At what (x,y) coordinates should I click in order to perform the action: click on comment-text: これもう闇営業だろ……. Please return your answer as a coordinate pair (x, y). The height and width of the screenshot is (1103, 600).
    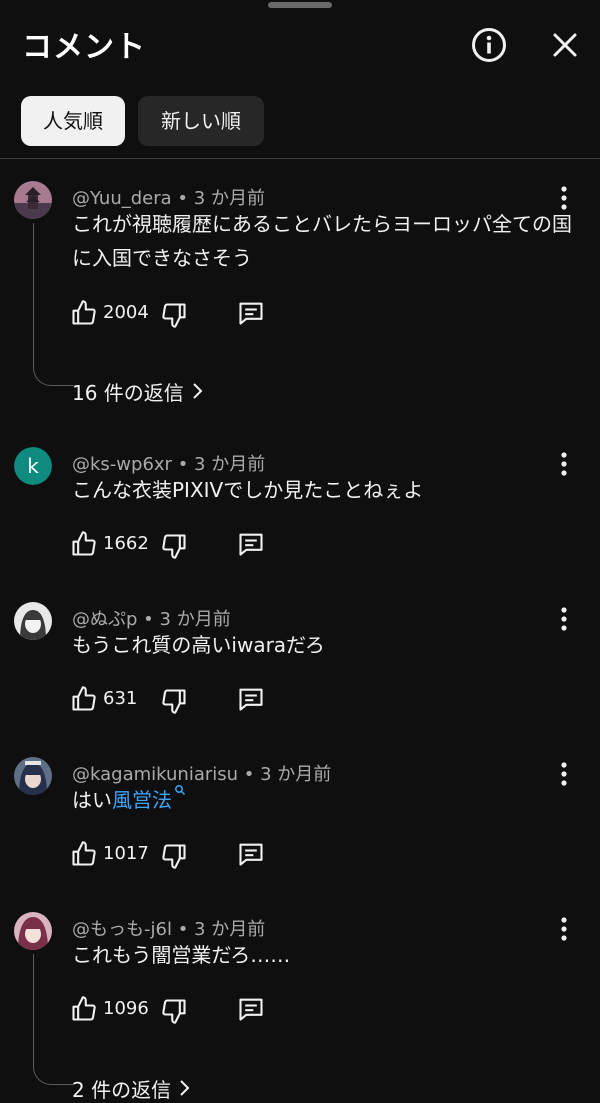
    Looking at the image, I should click on (181, 955).